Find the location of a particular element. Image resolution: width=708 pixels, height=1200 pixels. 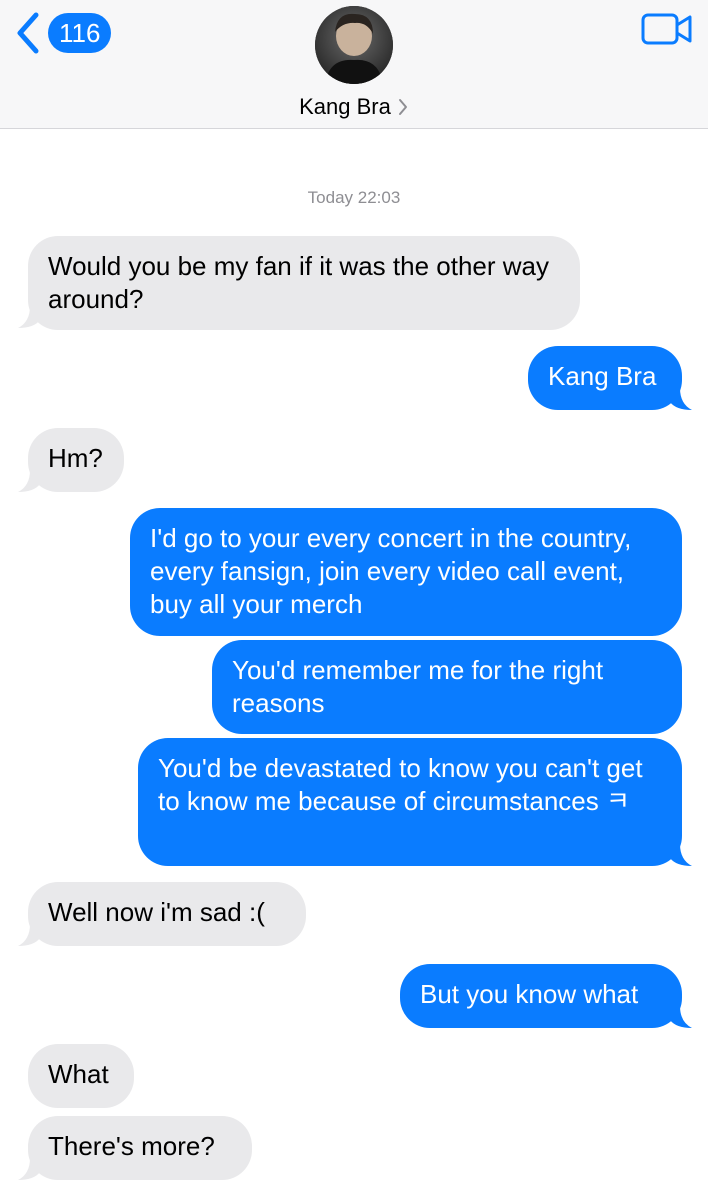

message-bubble-incoming: Well now i'm sad :( is located at coordinates (167, 914).